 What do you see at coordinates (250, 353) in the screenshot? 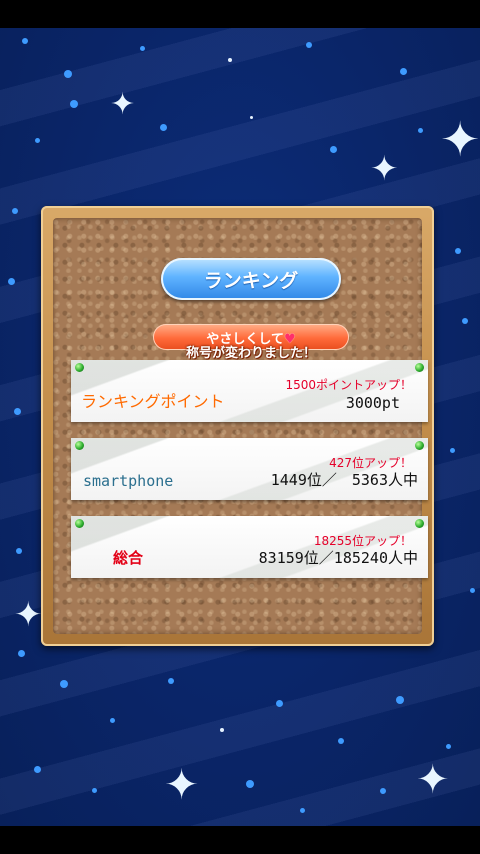
I see `title-changed-message: 称号が変わりました！` at bounding box center [250, 353].